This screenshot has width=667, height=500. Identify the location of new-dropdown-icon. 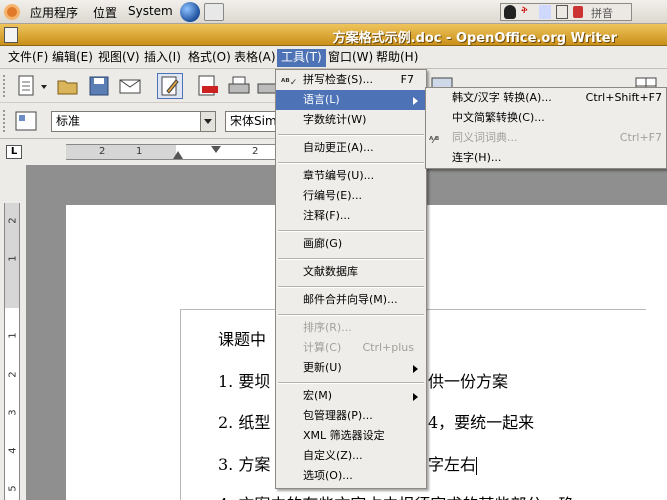
(44, 87).